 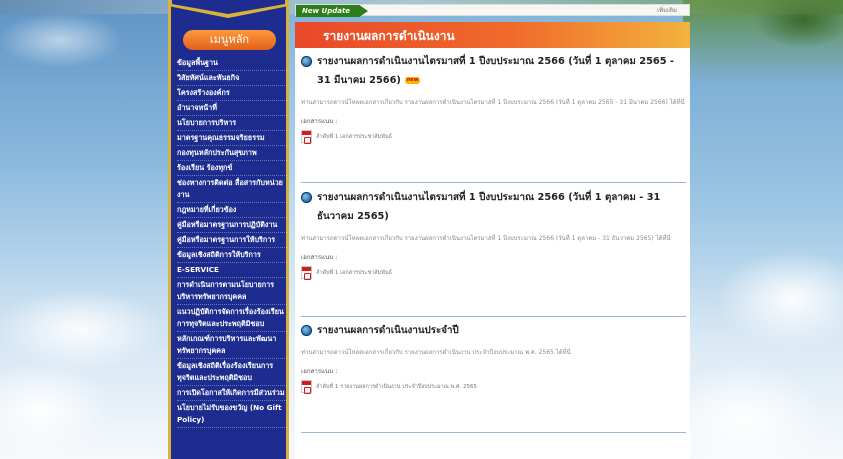 I want to click on sidebar-item-policy: นโยบายการบริหาร, so click(x=232, y=123).